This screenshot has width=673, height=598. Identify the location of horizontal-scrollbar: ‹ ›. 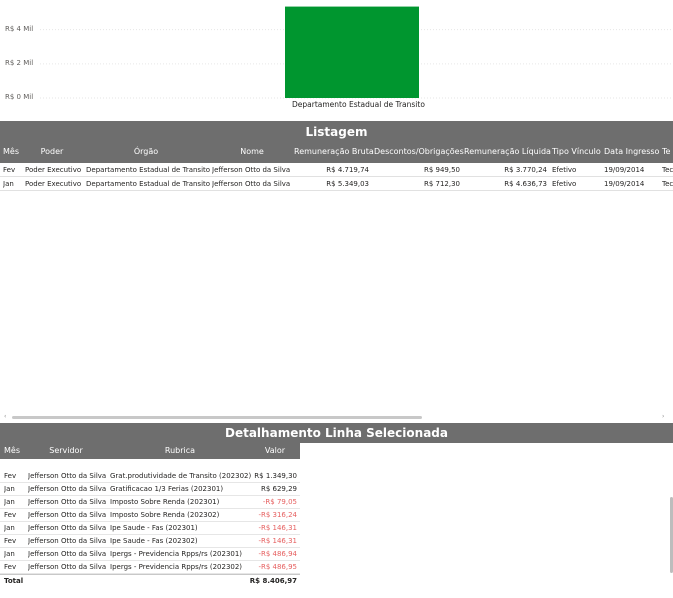
(336, 417).